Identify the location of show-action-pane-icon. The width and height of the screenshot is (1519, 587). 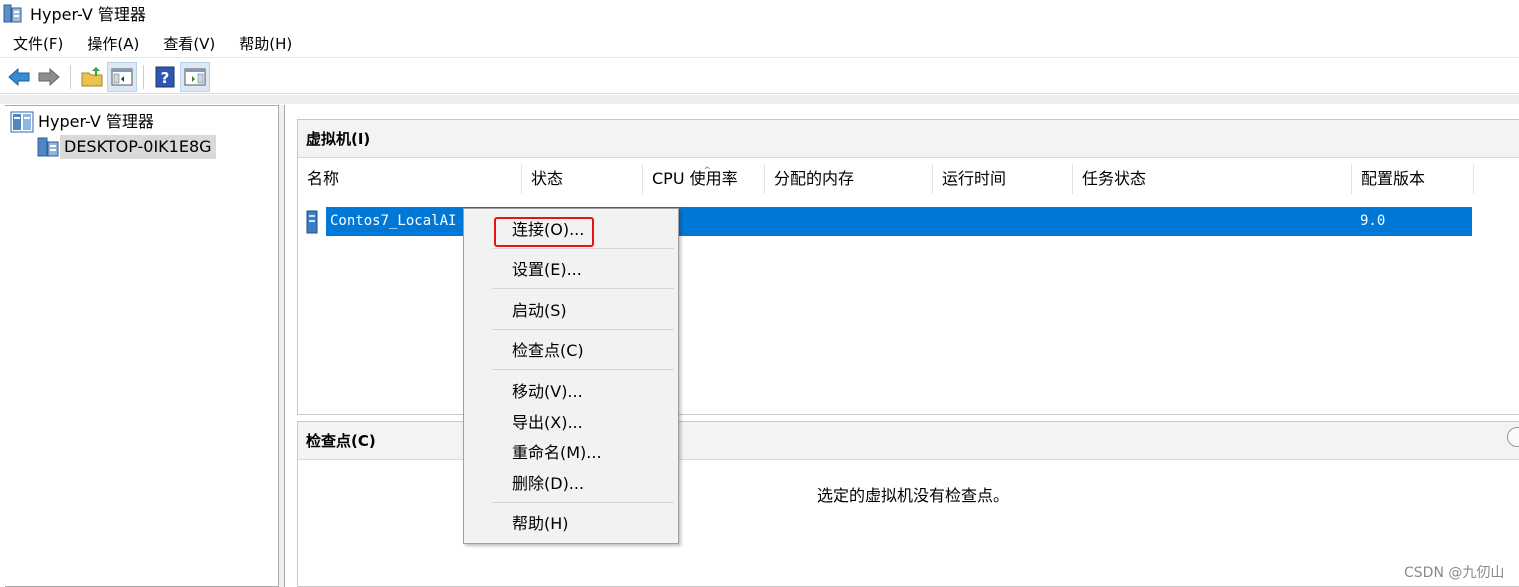
(195, 76).